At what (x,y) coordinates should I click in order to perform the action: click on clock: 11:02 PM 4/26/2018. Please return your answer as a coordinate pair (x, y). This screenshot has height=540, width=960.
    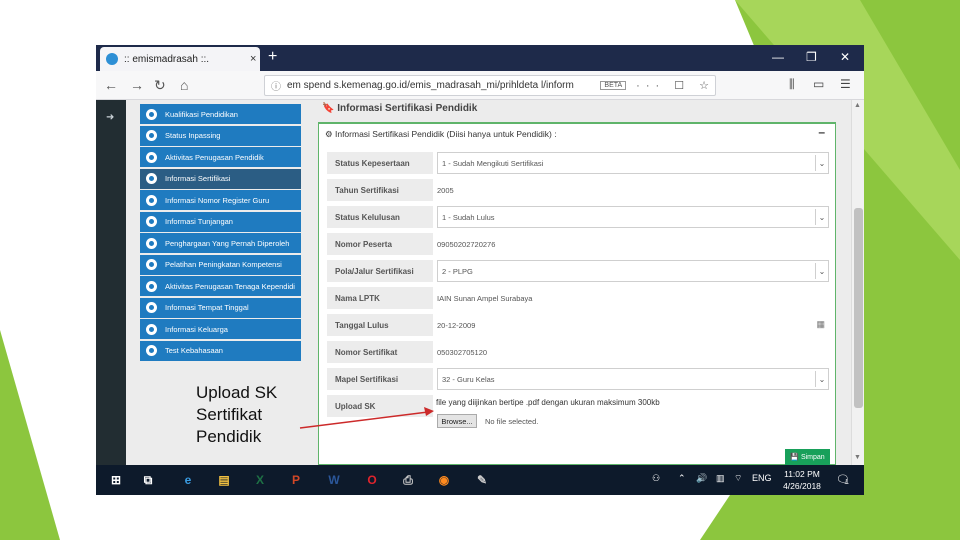
    Looking at the image, I should click on (802, 480).